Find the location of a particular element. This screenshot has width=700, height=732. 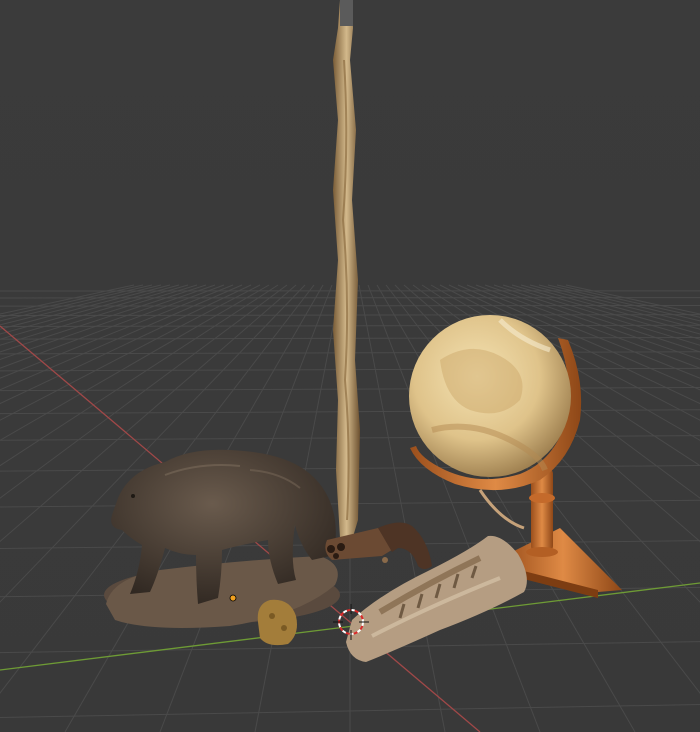

bear-statue-object is located at coordinates (222, 538).